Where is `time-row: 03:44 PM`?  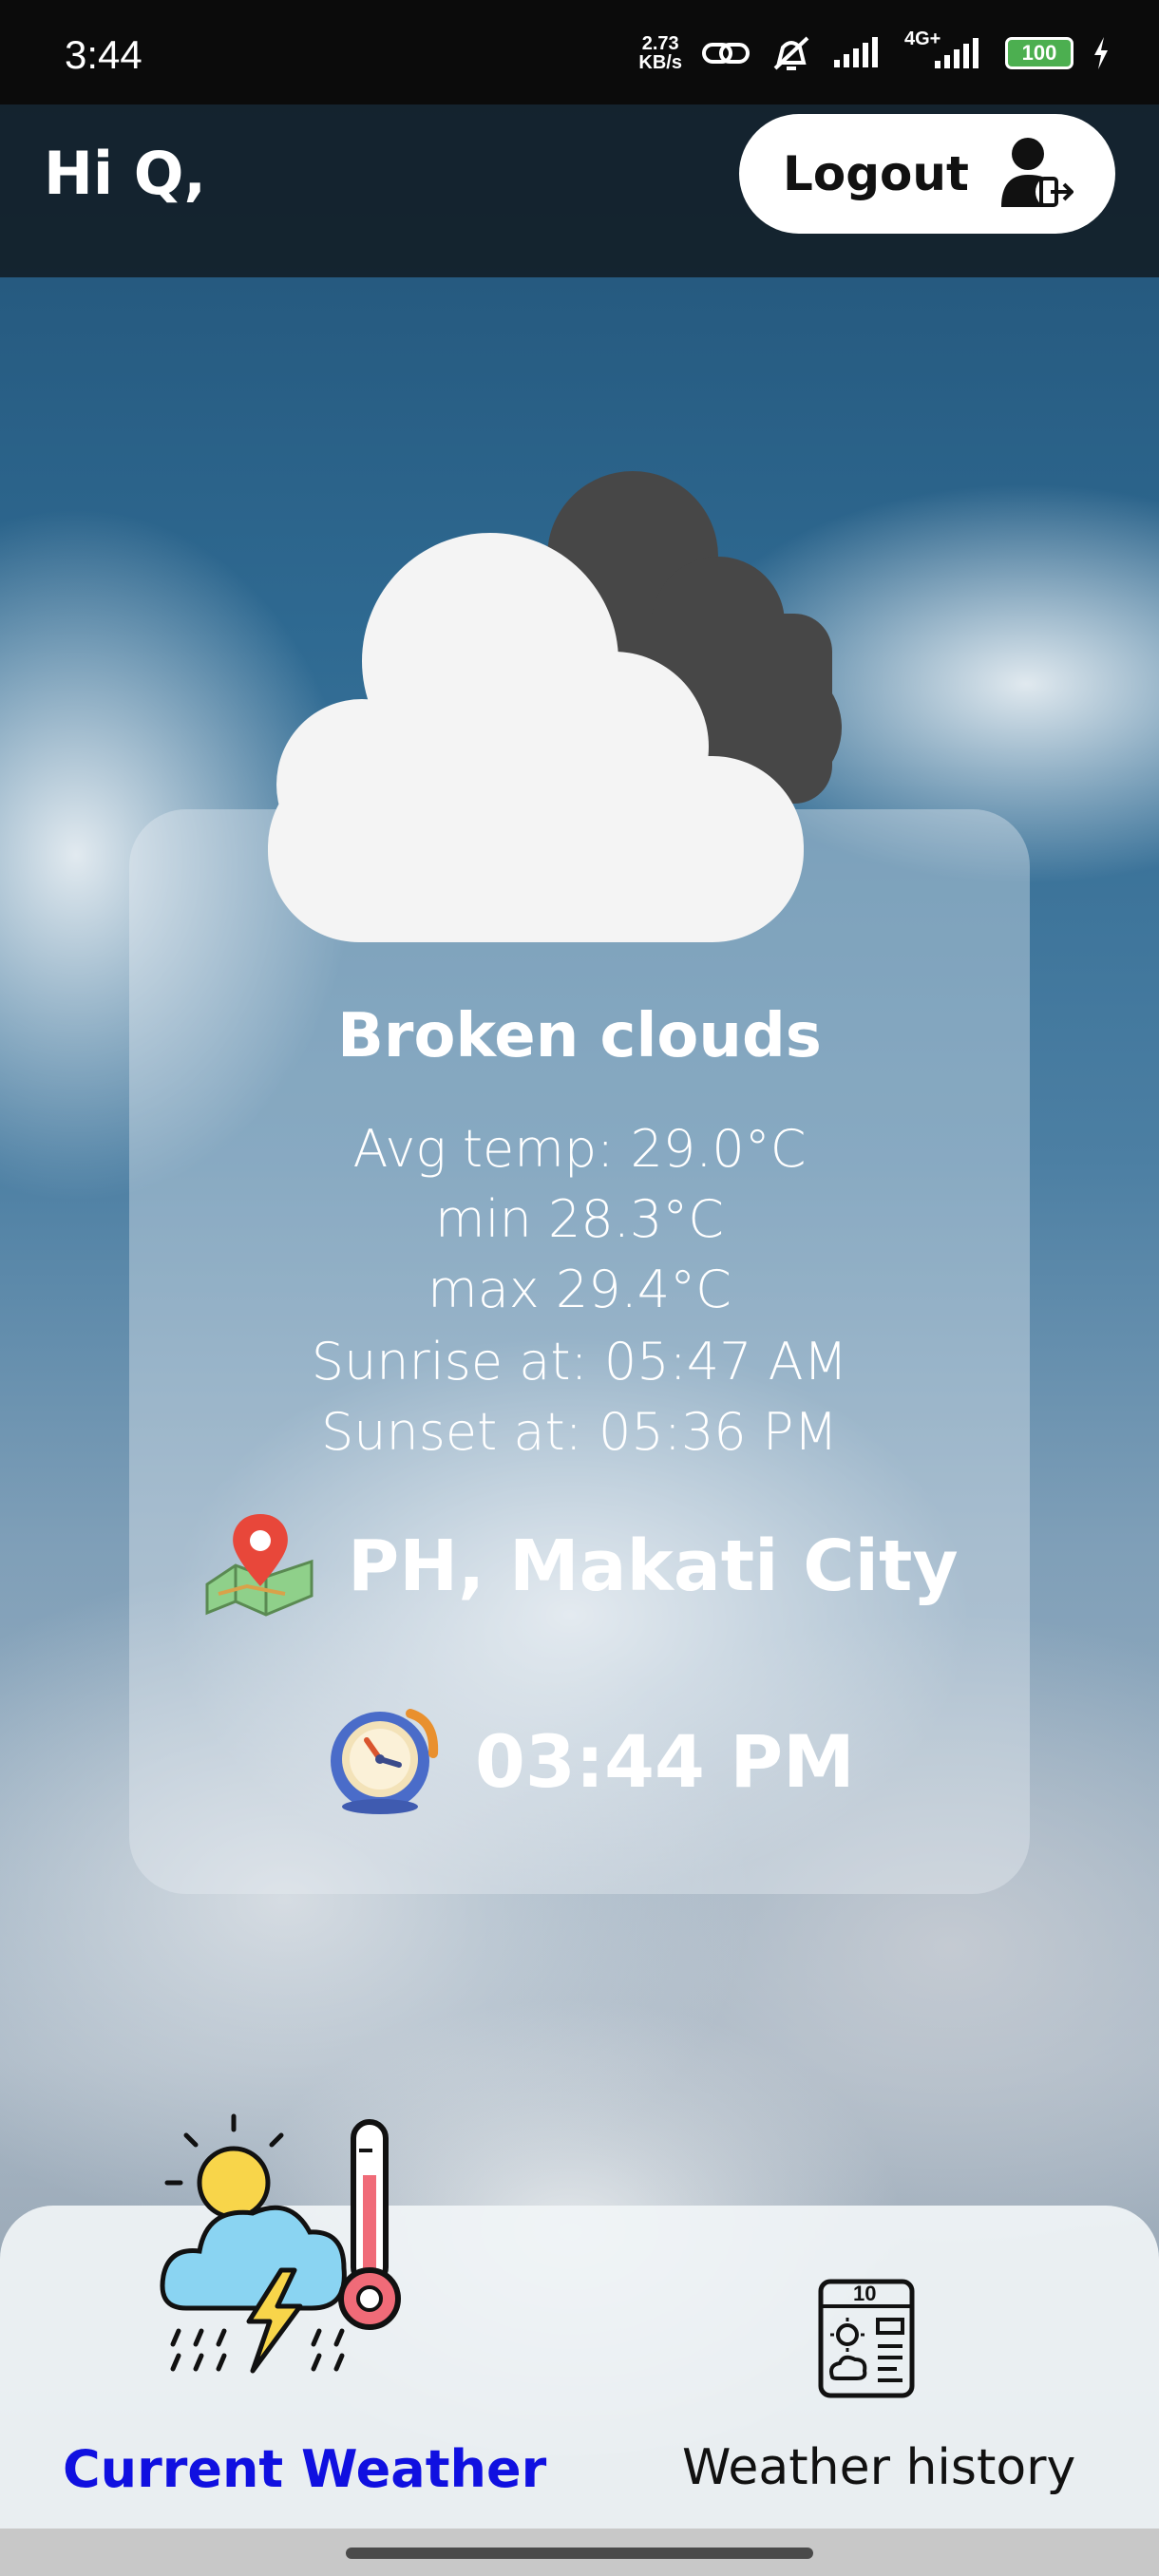 time-row: 03:44 PM is located at coordinates (589, 1761).